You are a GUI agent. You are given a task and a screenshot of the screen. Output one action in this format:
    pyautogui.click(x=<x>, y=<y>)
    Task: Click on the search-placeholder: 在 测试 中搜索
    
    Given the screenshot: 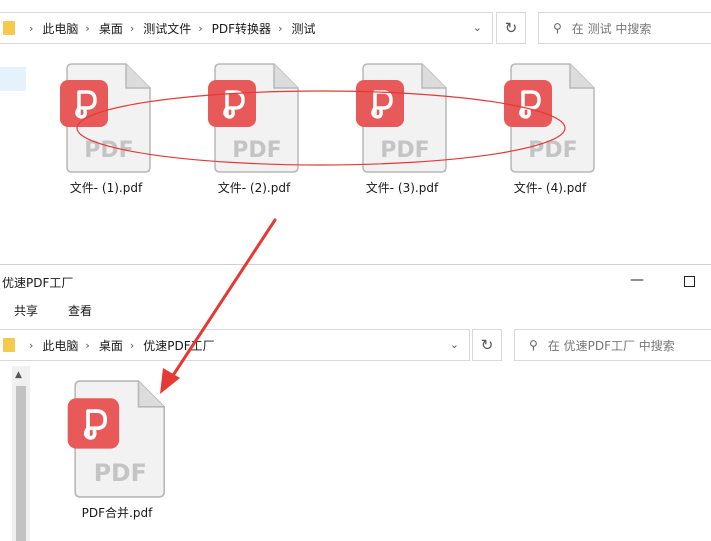 What is the action you would take?
    pyautogui.click(x=611, y=28)
    